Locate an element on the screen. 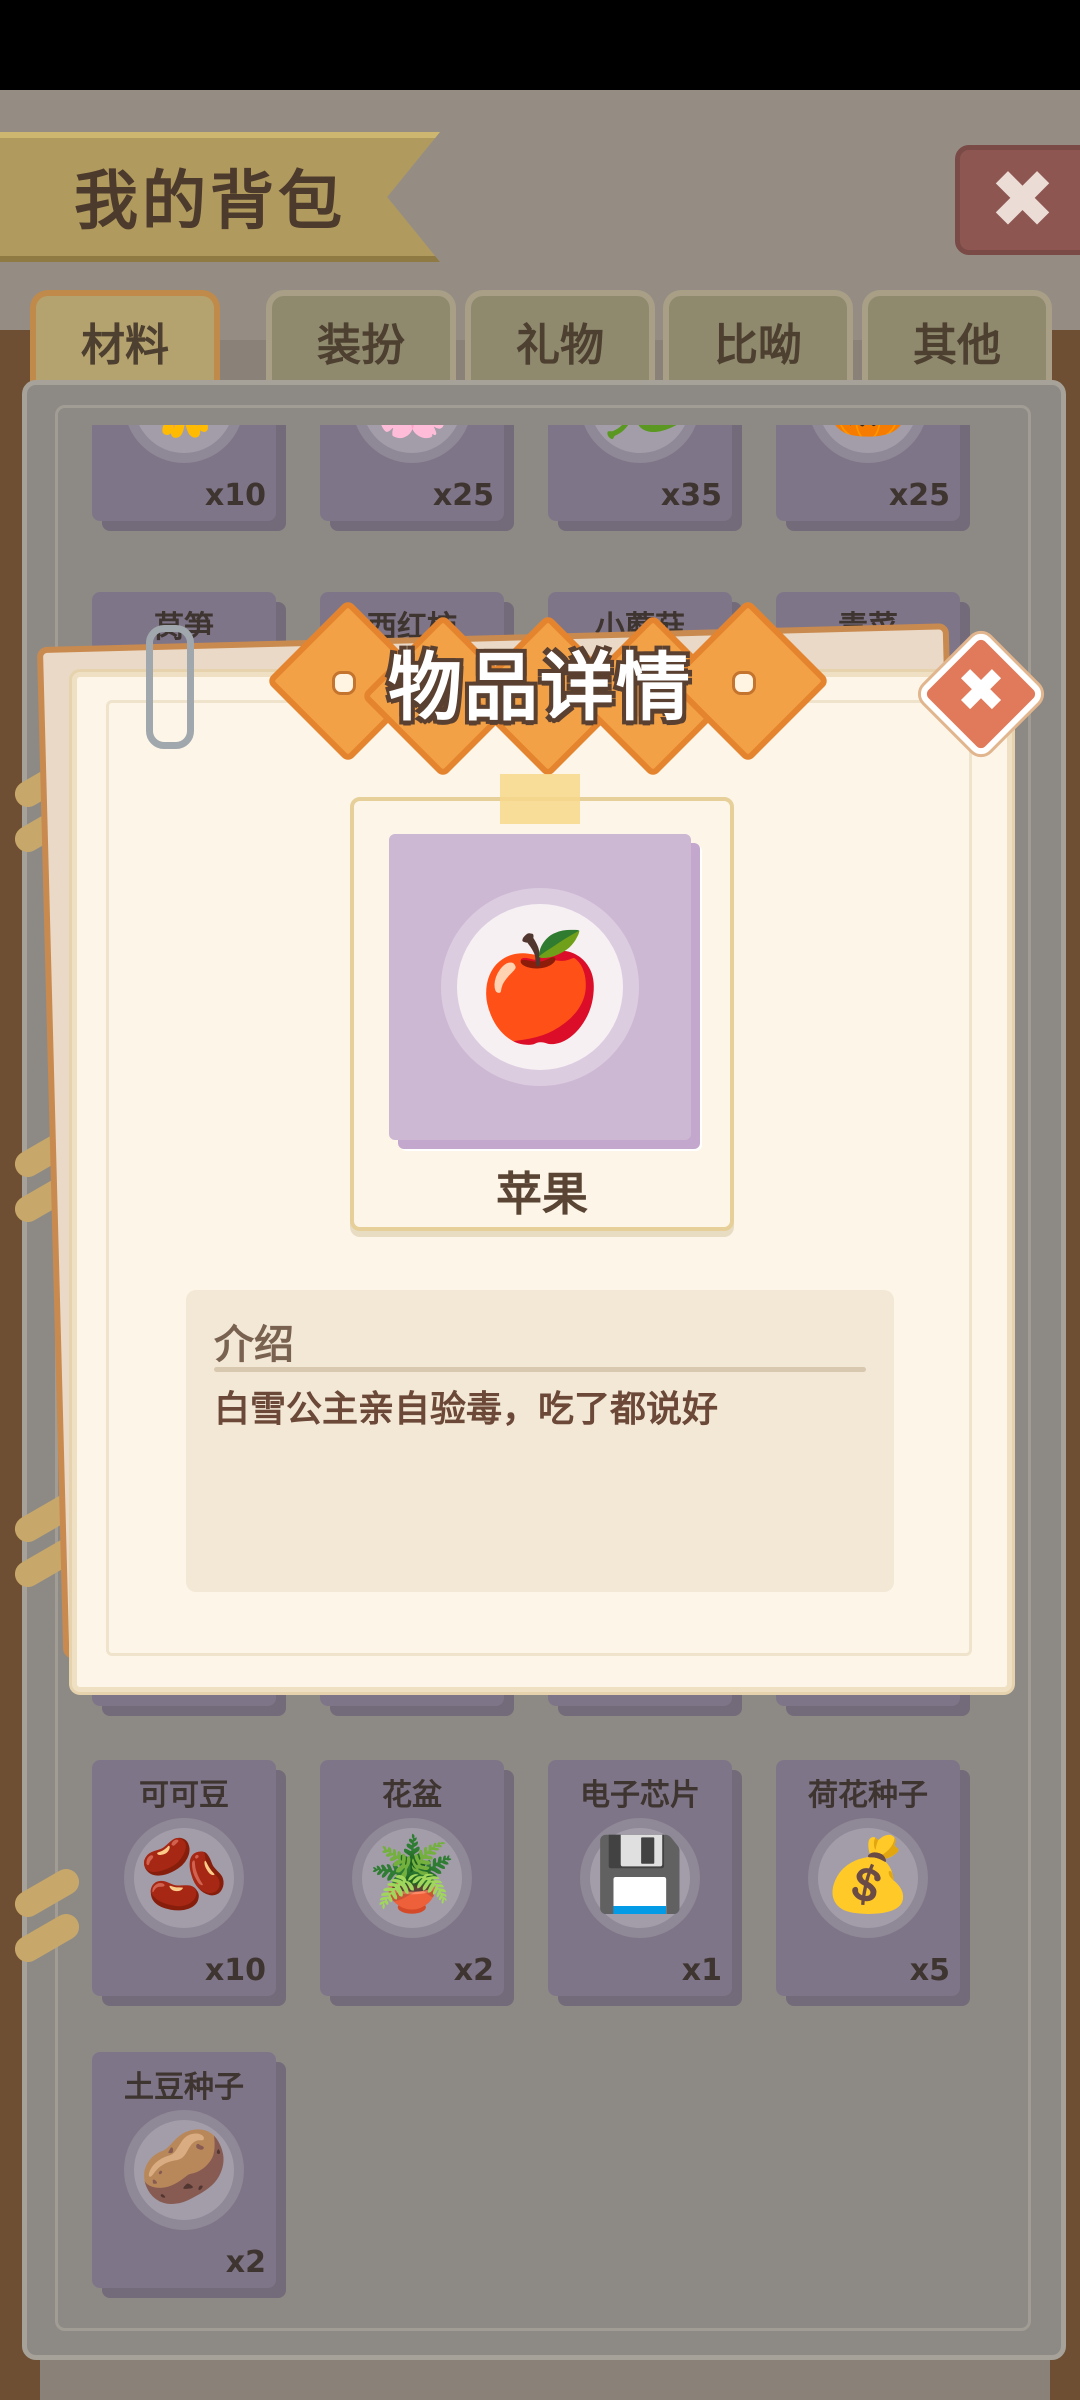 The height and width of the screenshot is (2400, 1080). apple-icon: 🍎 is located at coordinates (540, 987).